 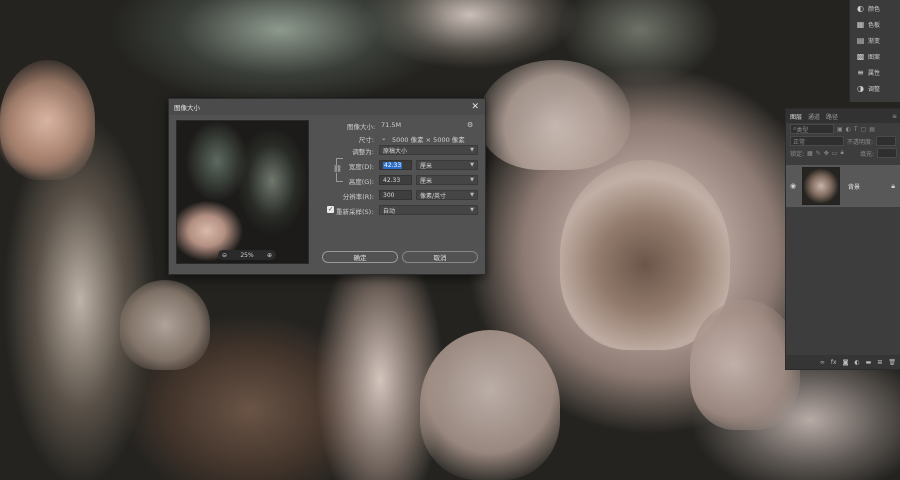 What do you see at coordinates (383, 138) in the screenshot?
I see `dimensions-chevron-icon: ⌄` at bounding box center [383, 138].